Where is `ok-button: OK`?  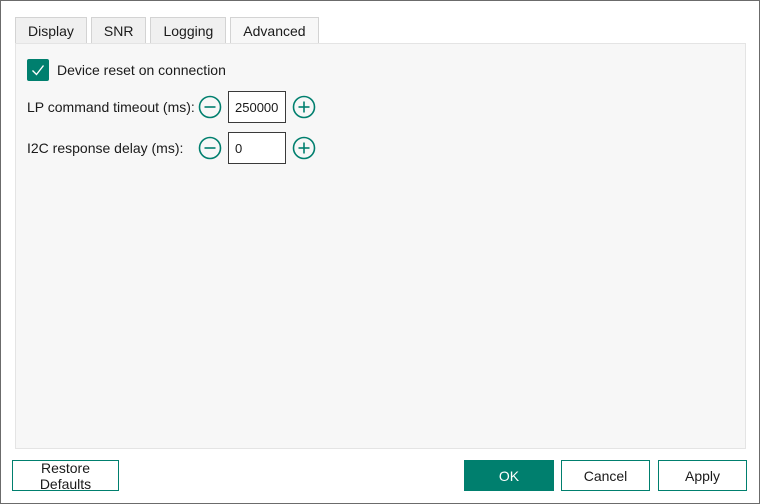
ok-button: OK is located at coordinates (509, 475).